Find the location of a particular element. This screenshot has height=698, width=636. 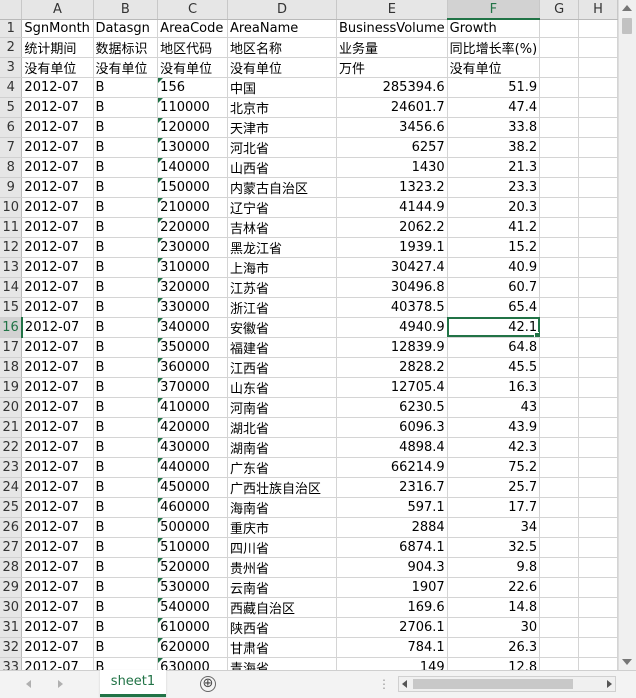

cell-a15: 2012-07 is located at coordinates (57, 307).